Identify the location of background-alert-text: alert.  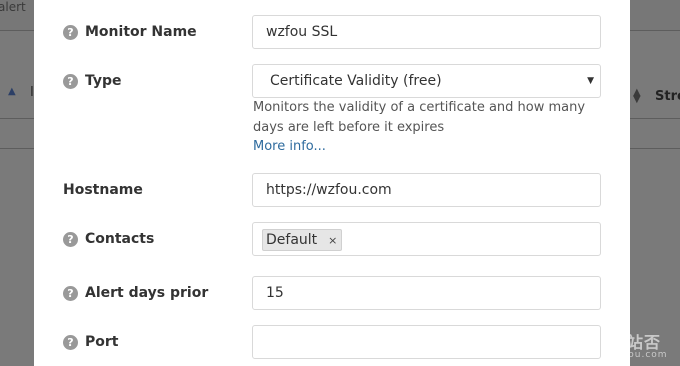
(13, 7).